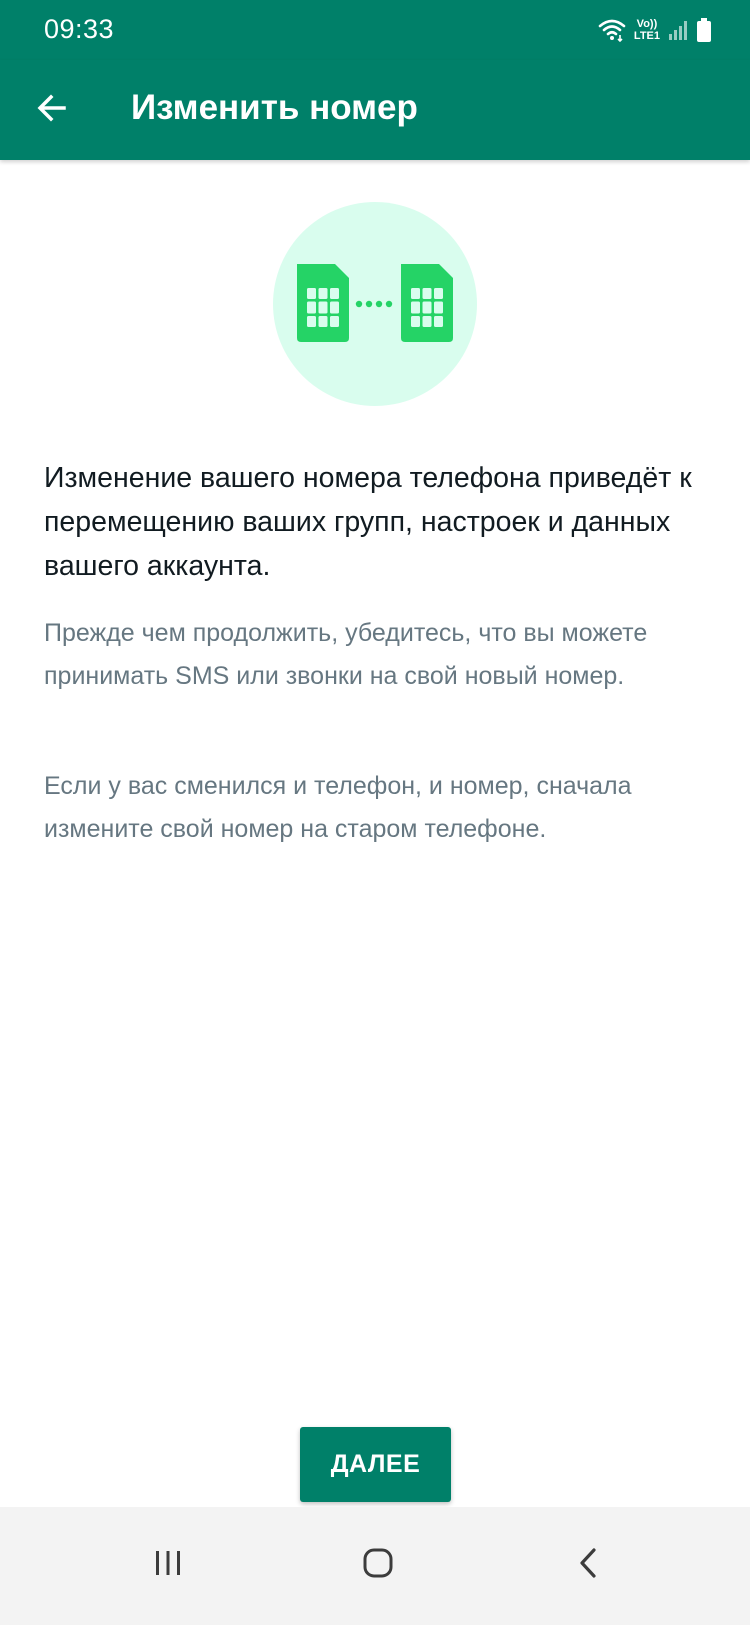 The height and width of the screenshot is (1625, 750). What do you see at coordinates (612, 30) in the screenshot?
I see `wifi-icon` at bounding box center [612, 30].